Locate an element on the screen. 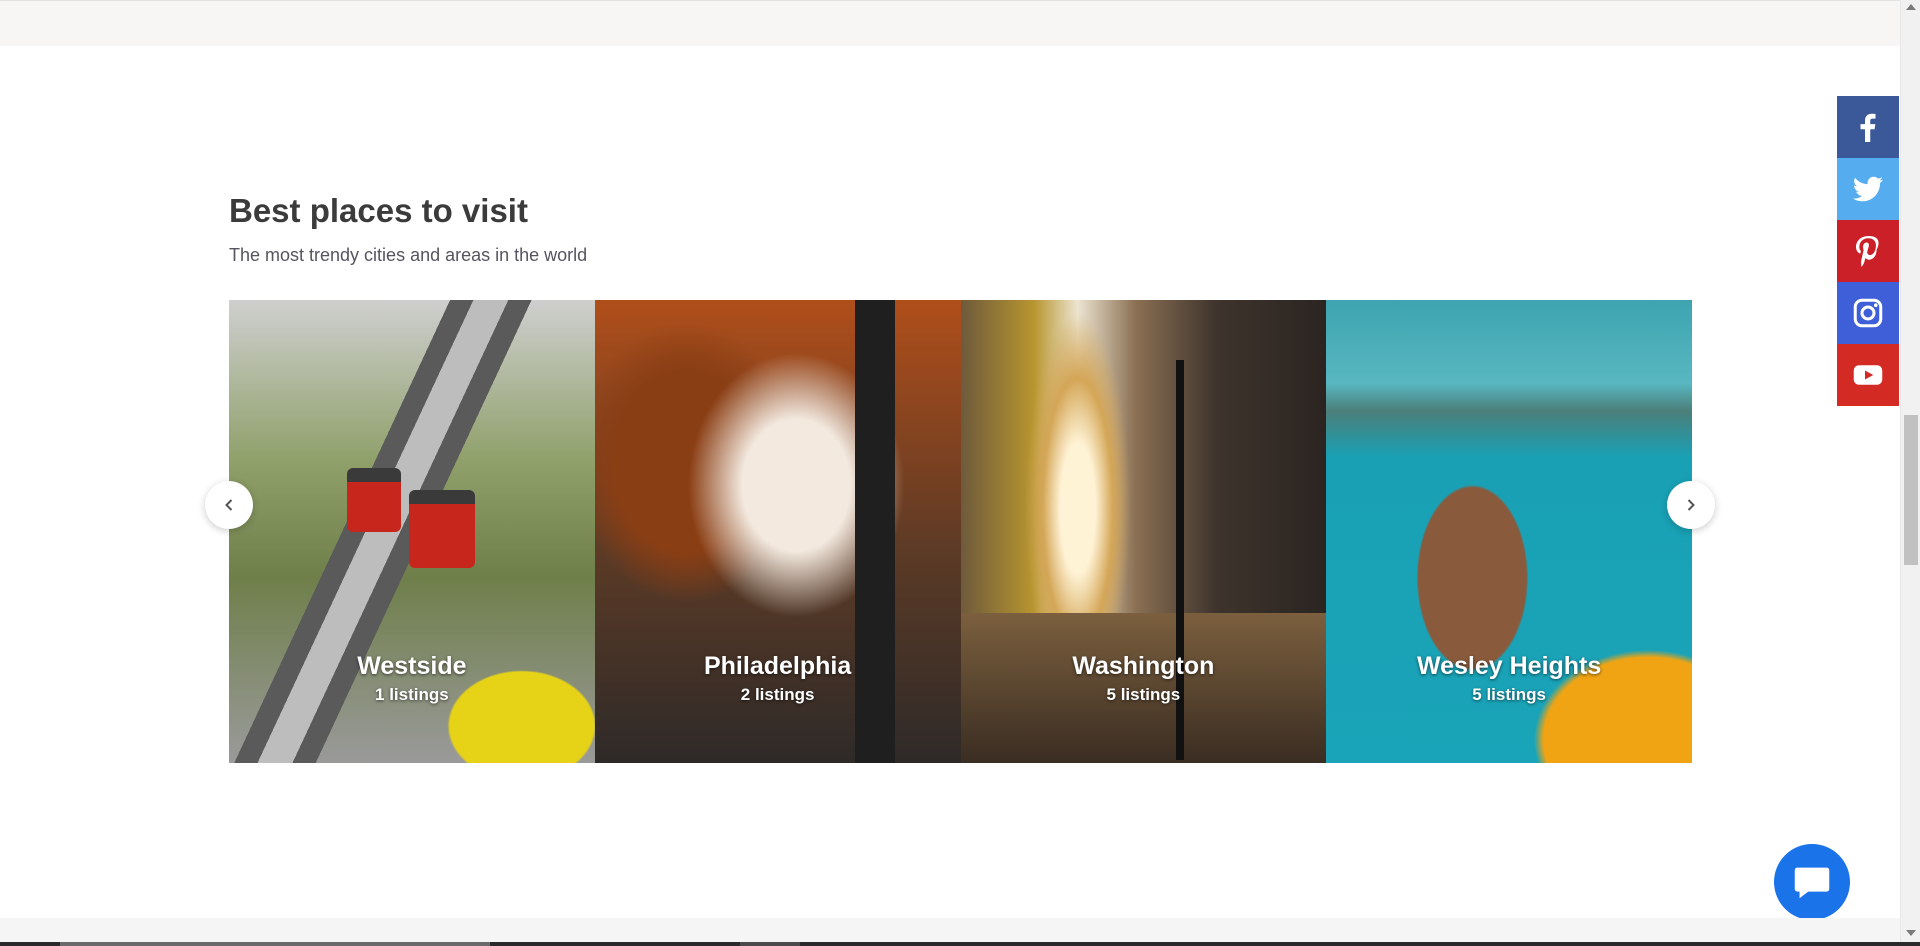  chevron-right-icon is located at coordinates (1691, 505).